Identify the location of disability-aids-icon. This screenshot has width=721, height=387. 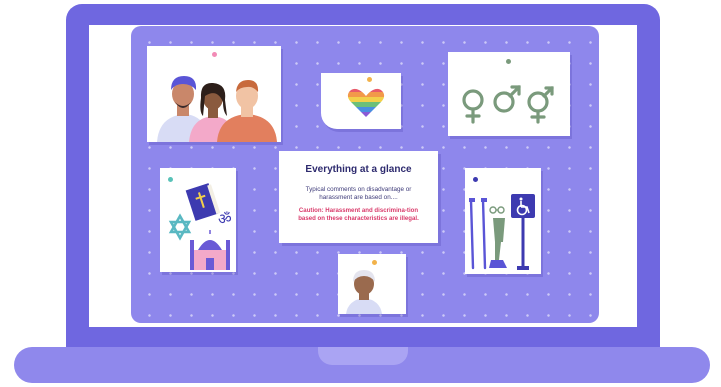
(502, 232).